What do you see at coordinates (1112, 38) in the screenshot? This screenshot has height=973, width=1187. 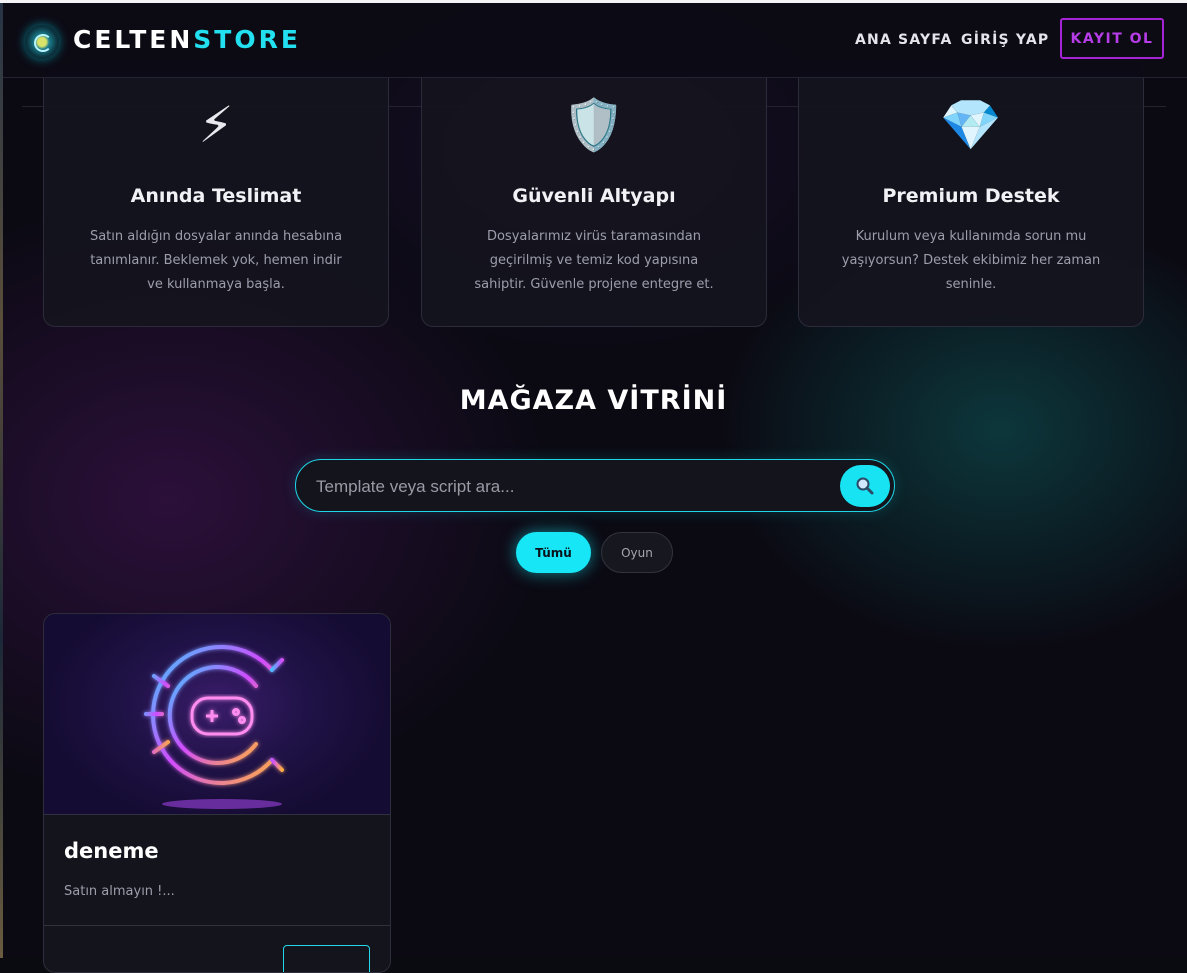 I see `register-button: KAYIT OL` at bounding box center [1112, 38].